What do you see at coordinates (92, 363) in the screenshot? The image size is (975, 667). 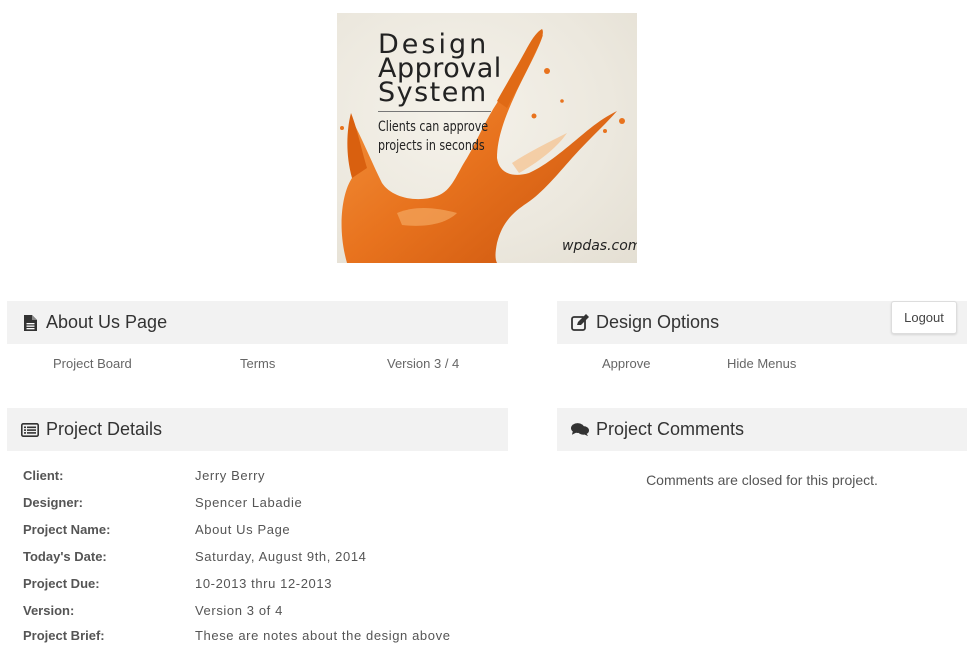 I see `project-board-link: Project Board` at bounding box center [92, 363].